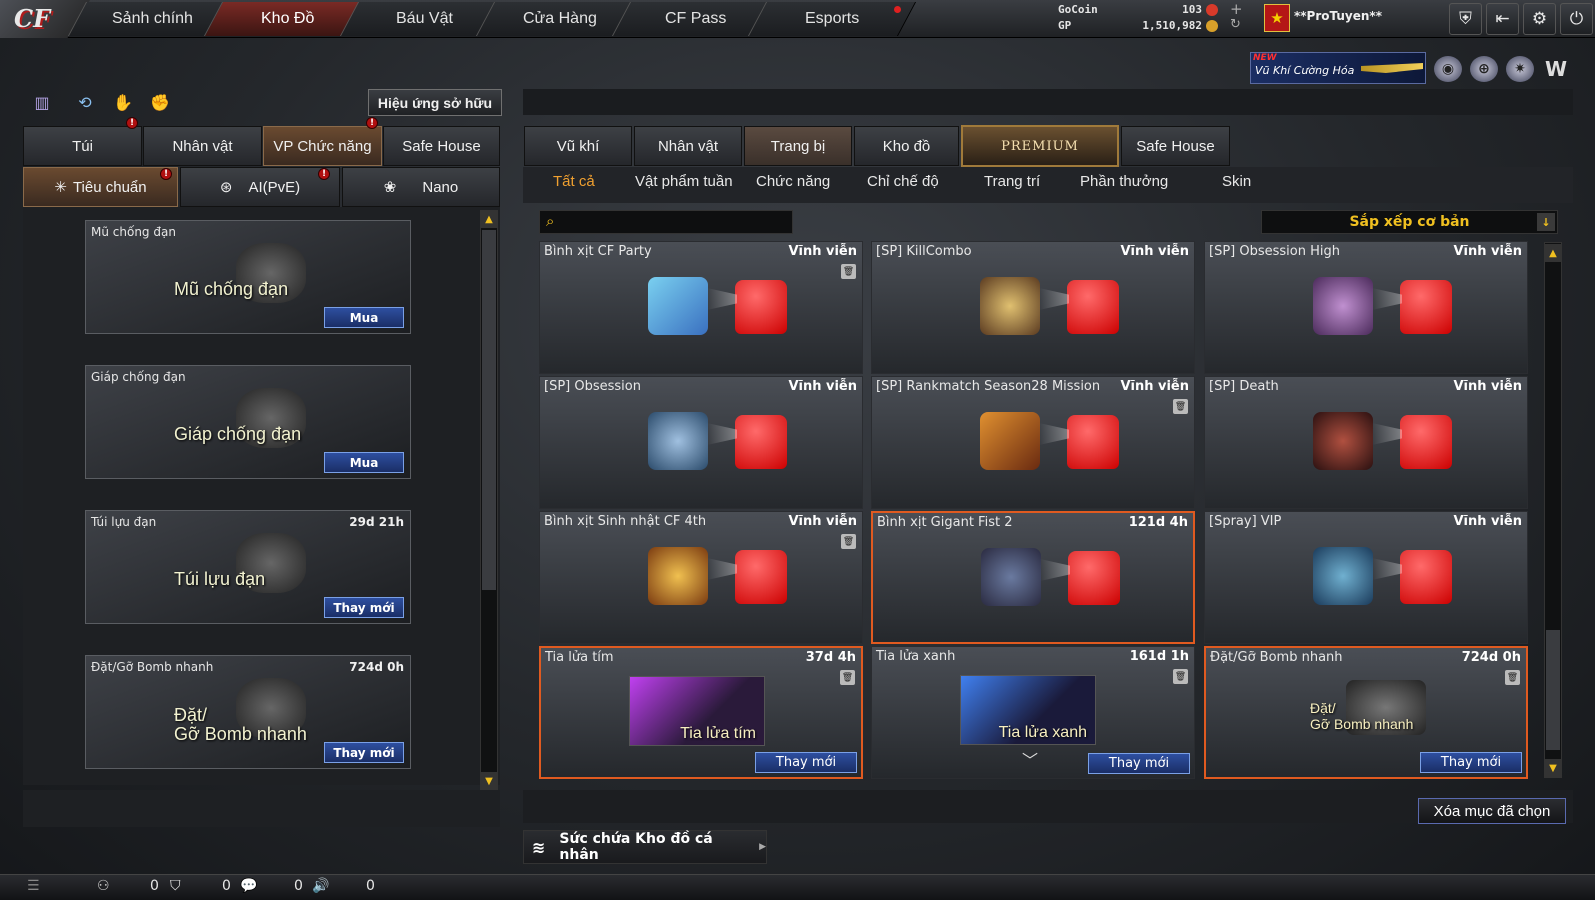 This screenshot has width=1595, height=900. I want to click on subtab-chuc-nang: Chức năng, so click(793, 181).